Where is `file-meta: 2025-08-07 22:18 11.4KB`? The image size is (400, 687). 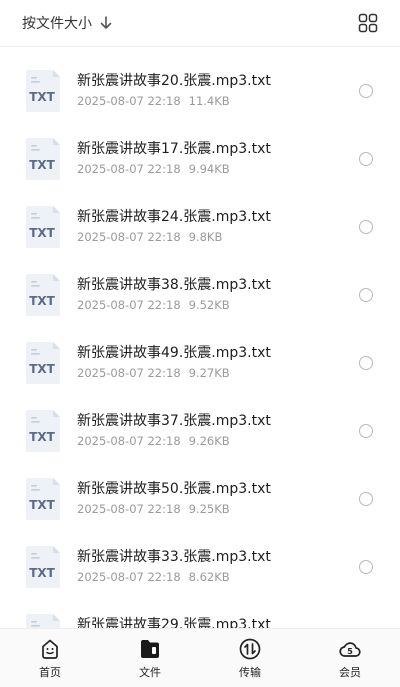
file-meta: 2025-08-07 22:18 11.4KB is located at coordinates (153, 101).